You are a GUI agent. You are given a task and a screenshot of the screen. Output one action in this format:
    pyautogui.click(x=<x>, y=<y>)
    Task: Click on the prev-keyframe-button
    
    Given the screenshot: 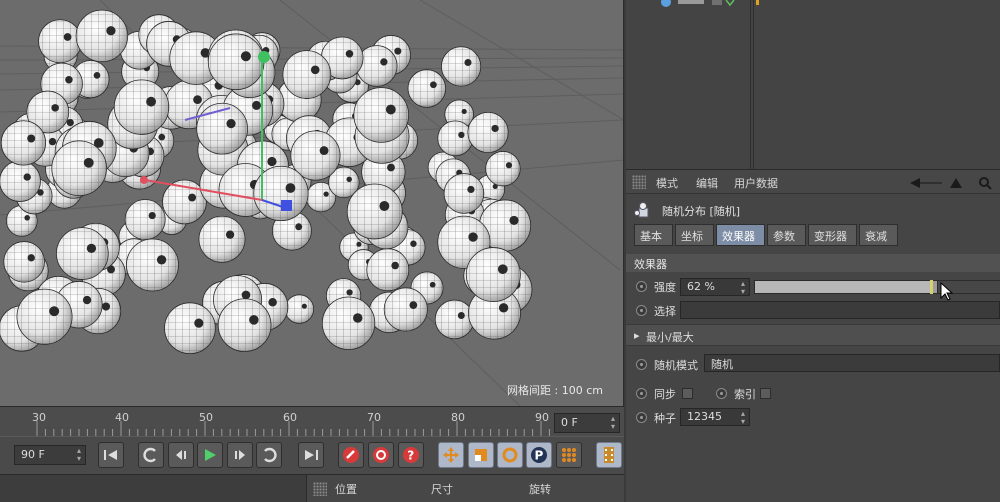 What is the action you would take?
    pyautogui.click(x=151, y=455)
    